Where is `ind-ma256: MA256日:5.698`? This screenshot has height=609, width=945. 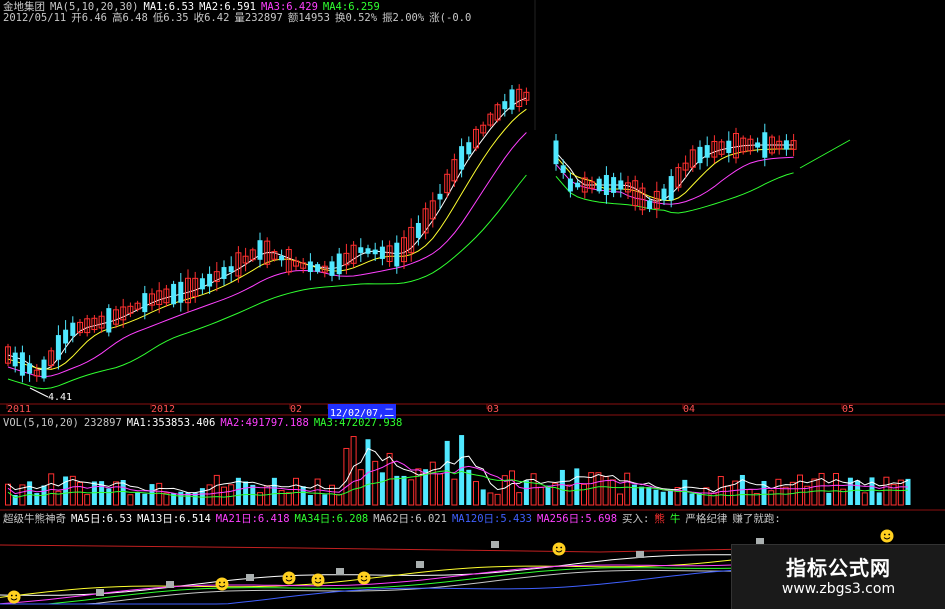 ind-ma256: MA256日:5.698 is located at coordinates (577, 519).